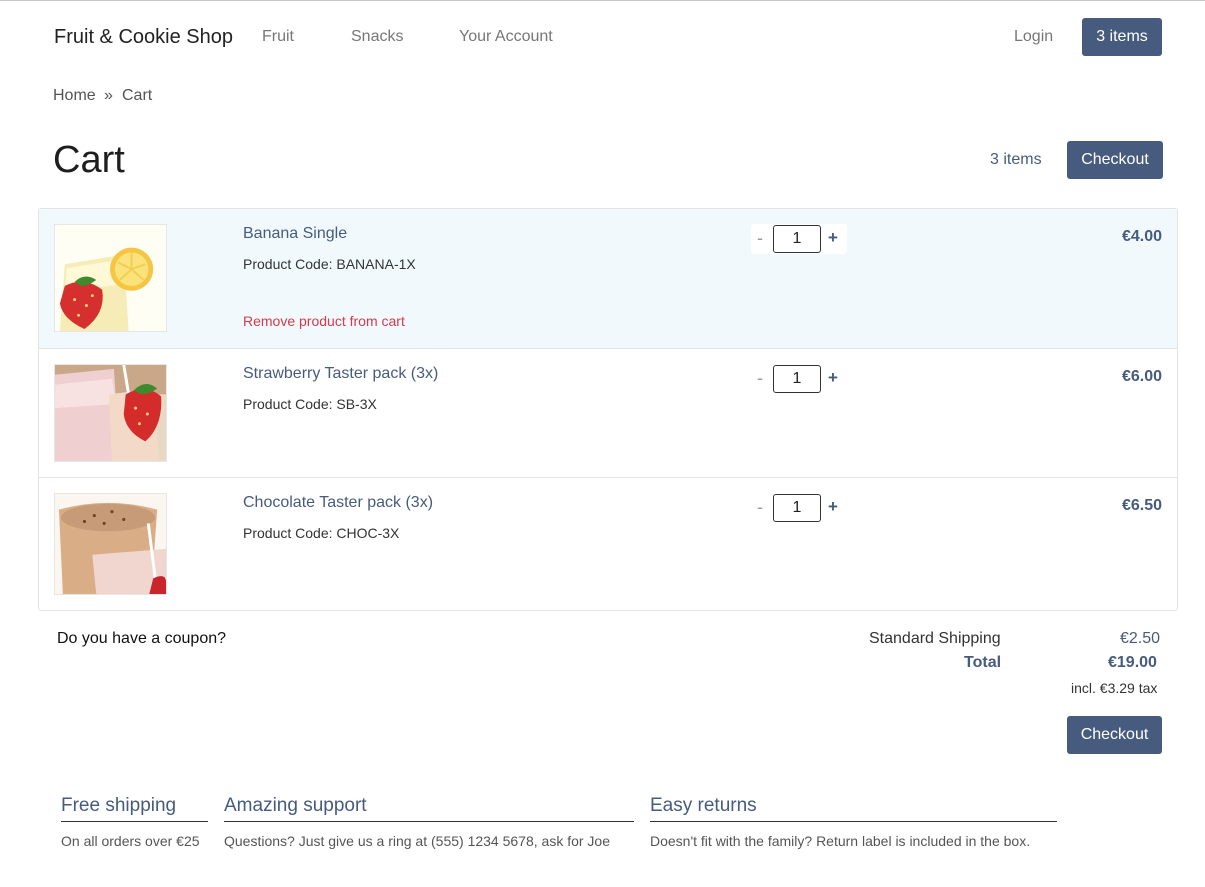  What do you see at coordinates (130, 841) in the screenshot?
I see `feature-text-free-shipping: On all orders over €25` at bounding box center [130, 841].